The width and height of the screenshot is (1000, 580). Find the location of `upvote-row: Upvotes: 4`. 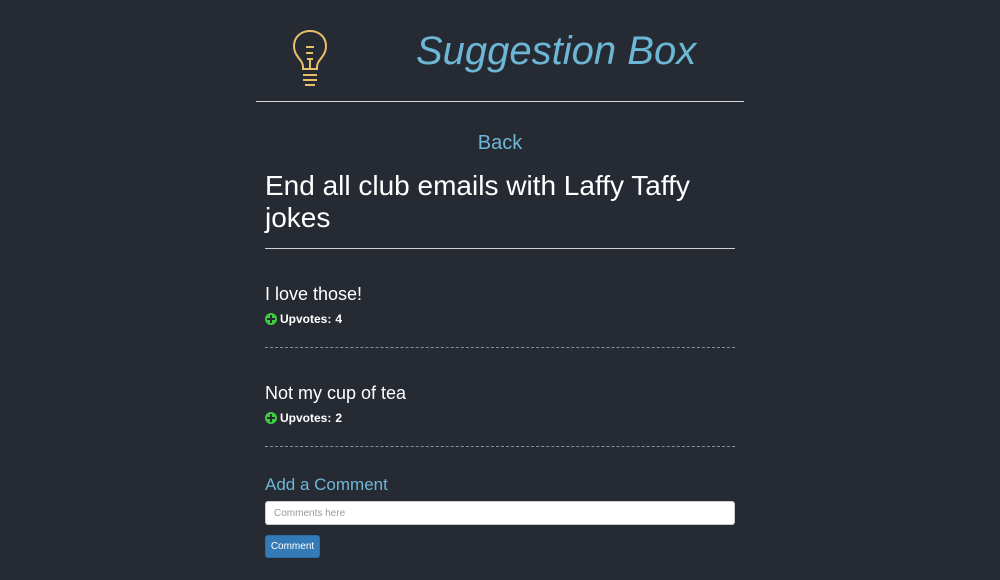

upvote-row: Upvotes: 4 is located at coordinates (303, 319).